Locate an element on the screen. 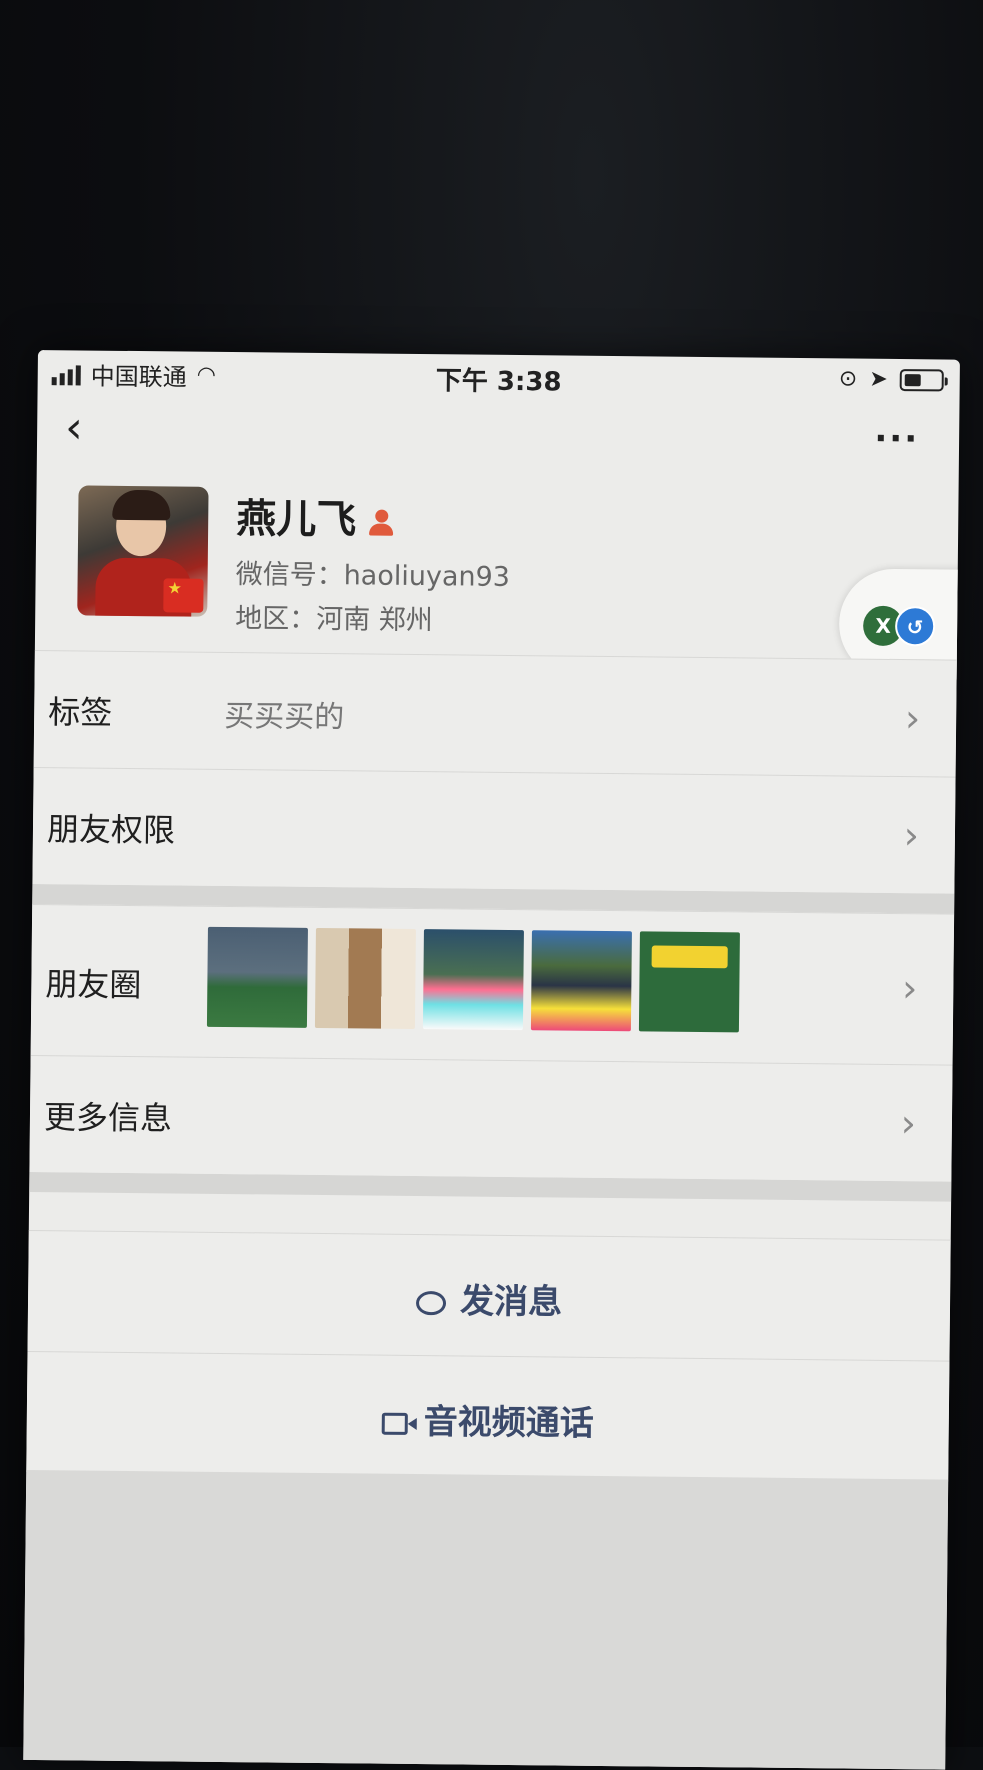 Image resolution: width=983 pixels, height=1770 pixels. avatar-hair is located at coordinates (141, 505).